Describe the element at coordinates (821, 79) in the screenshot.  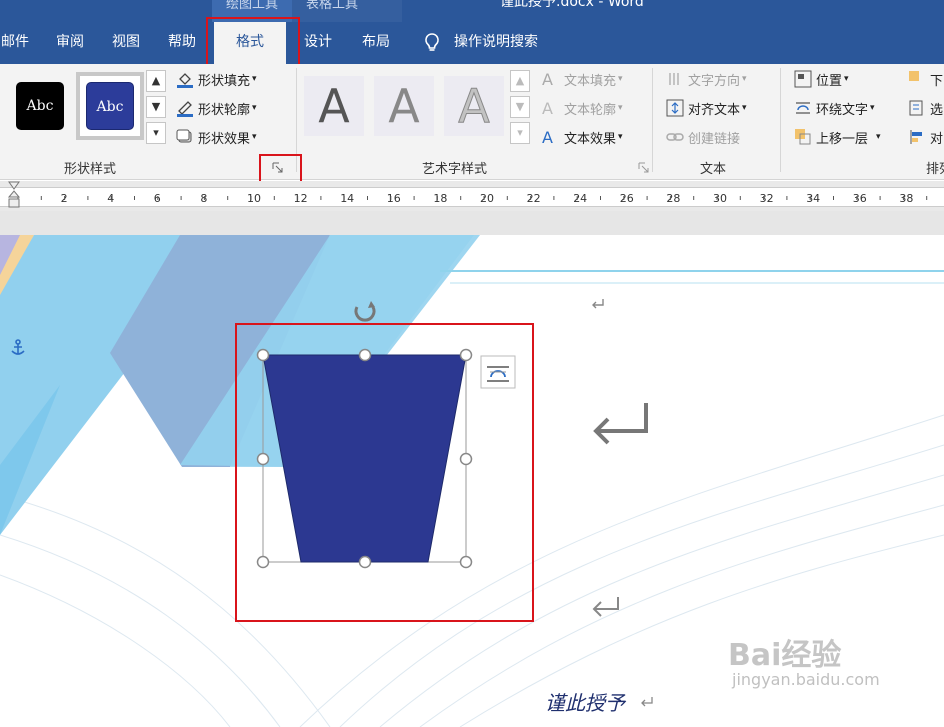
I see `position-button: 位置 ▾` at that location.